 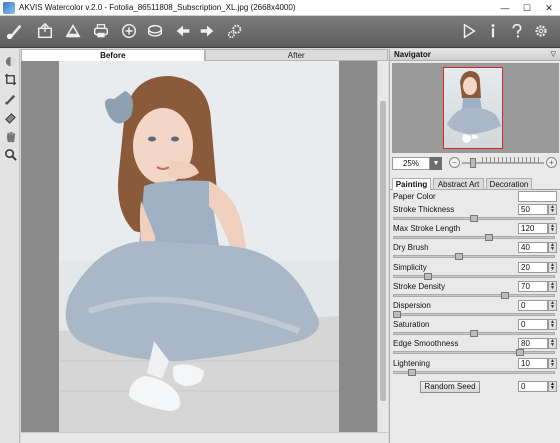 I want to click on random-seed-row: Random Seed 0 ▲ ▼, so click(x=475, y=388).